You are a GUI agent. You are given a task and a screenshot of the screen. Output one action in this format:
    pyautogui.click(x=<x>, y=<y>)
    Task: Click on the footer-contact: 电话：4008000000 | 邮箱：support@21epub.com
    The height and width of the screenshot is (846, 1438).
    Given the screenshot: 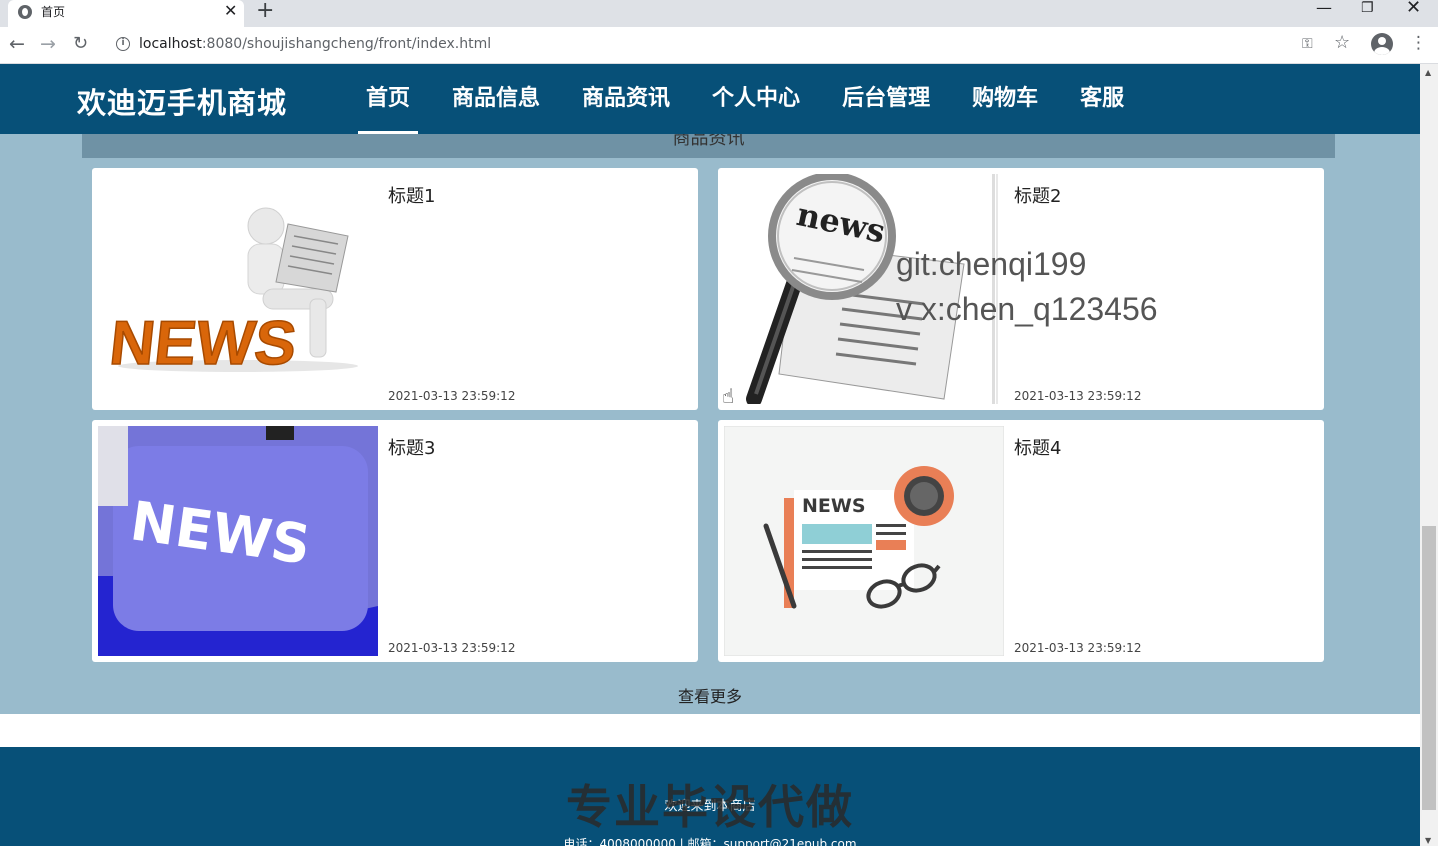 What is the action you would take?
    pyautogui.click(x=710, y=841)
    